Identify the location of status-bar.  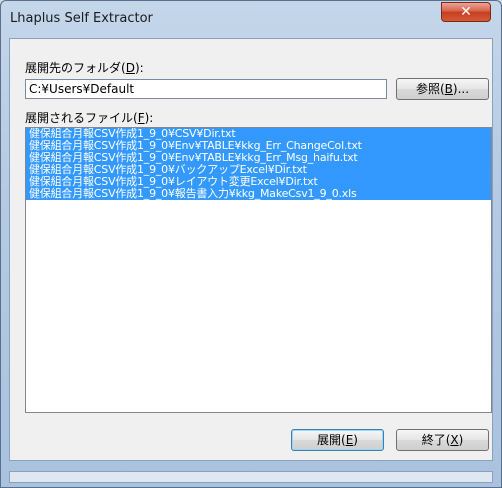
(251, 477).